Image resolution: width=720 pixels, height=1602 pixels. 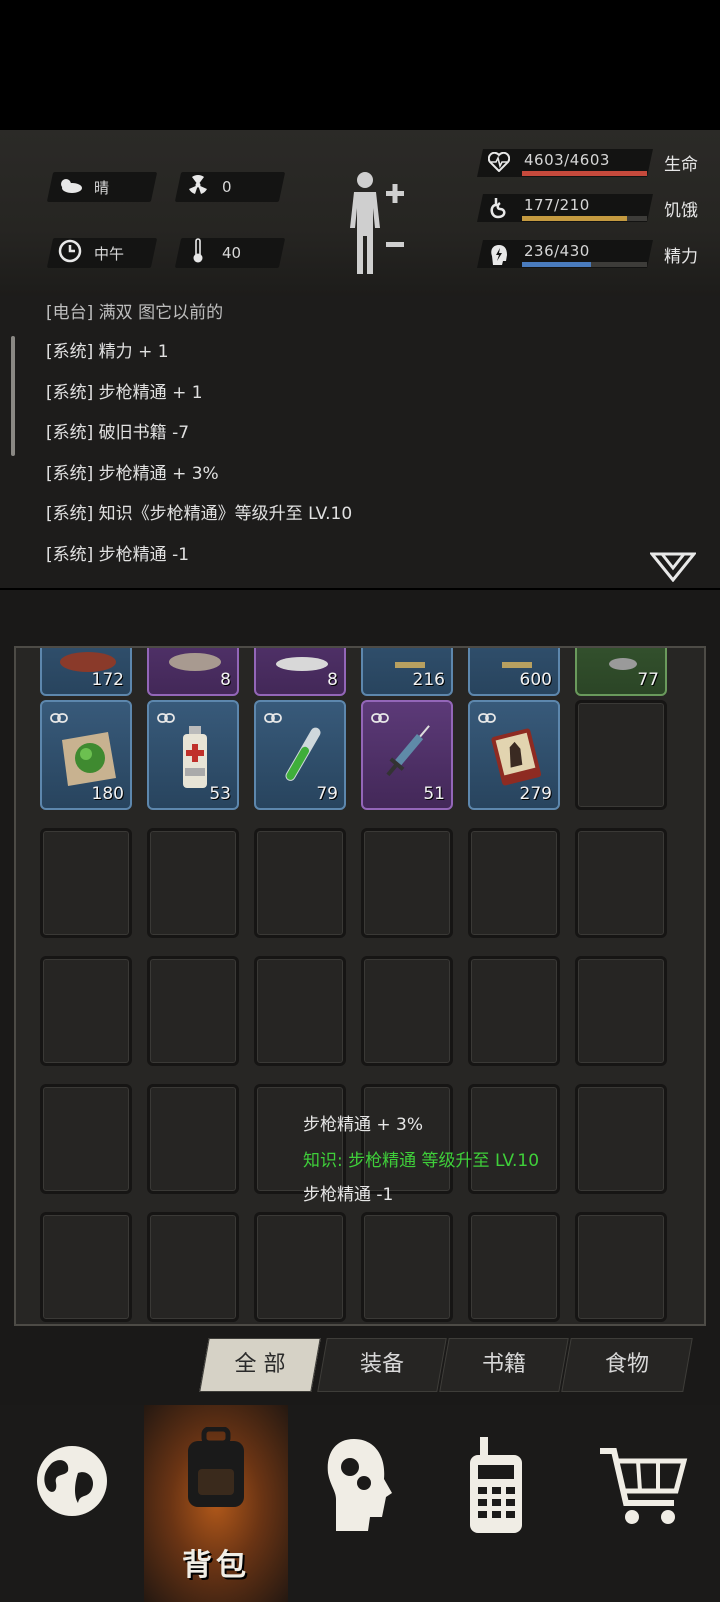 What do you see at coordinates (584, 264) in the screenshot?
I see `energy-bar` at bounding box center [584, 264].